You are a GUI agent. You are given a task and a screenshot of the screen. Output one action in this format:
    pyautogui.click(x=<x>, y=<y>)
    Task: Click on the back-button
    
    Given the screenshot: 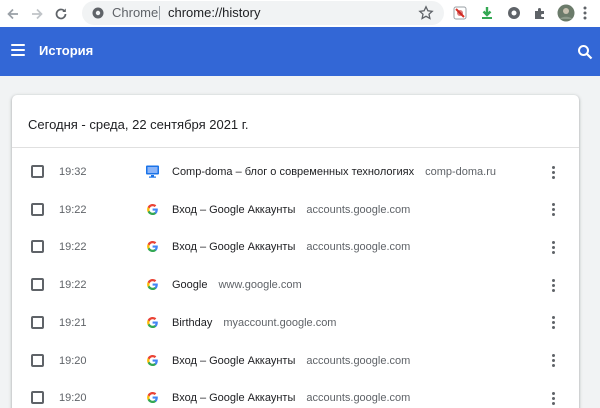 What is the action you would take?
    pyautogui.click(x=13, y=14)
    